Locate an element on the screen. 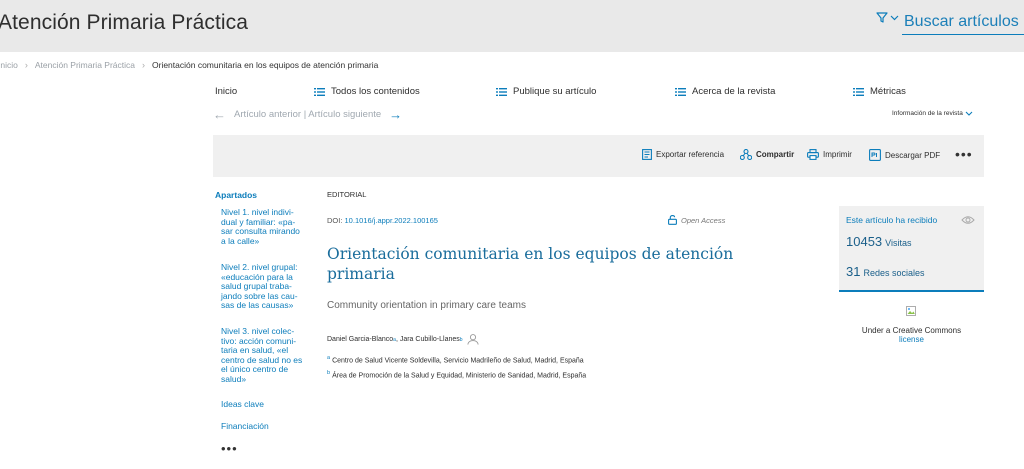 The width and height of the screenshot is (1024, 469). open-lock-icon is located at coordinates (672, 220).